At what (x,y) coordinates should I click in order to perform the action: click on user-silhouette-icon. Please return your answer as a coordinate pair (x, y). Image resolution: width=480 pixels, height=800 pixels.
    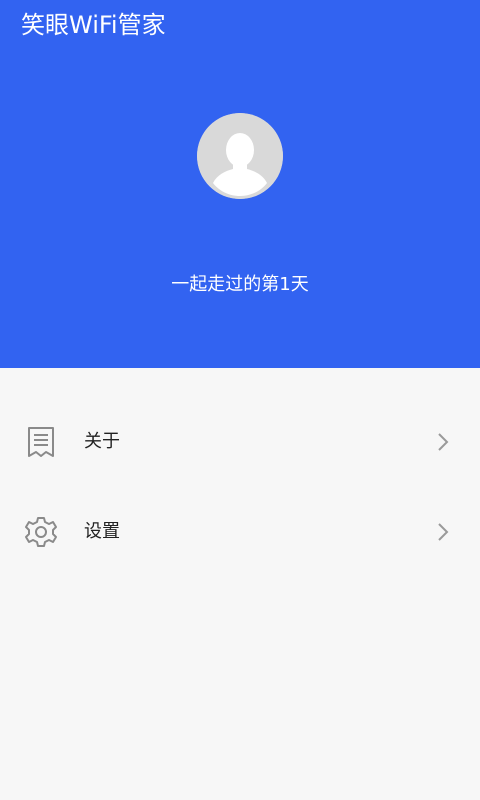
    Looking at the image, I should click on (240, 156).